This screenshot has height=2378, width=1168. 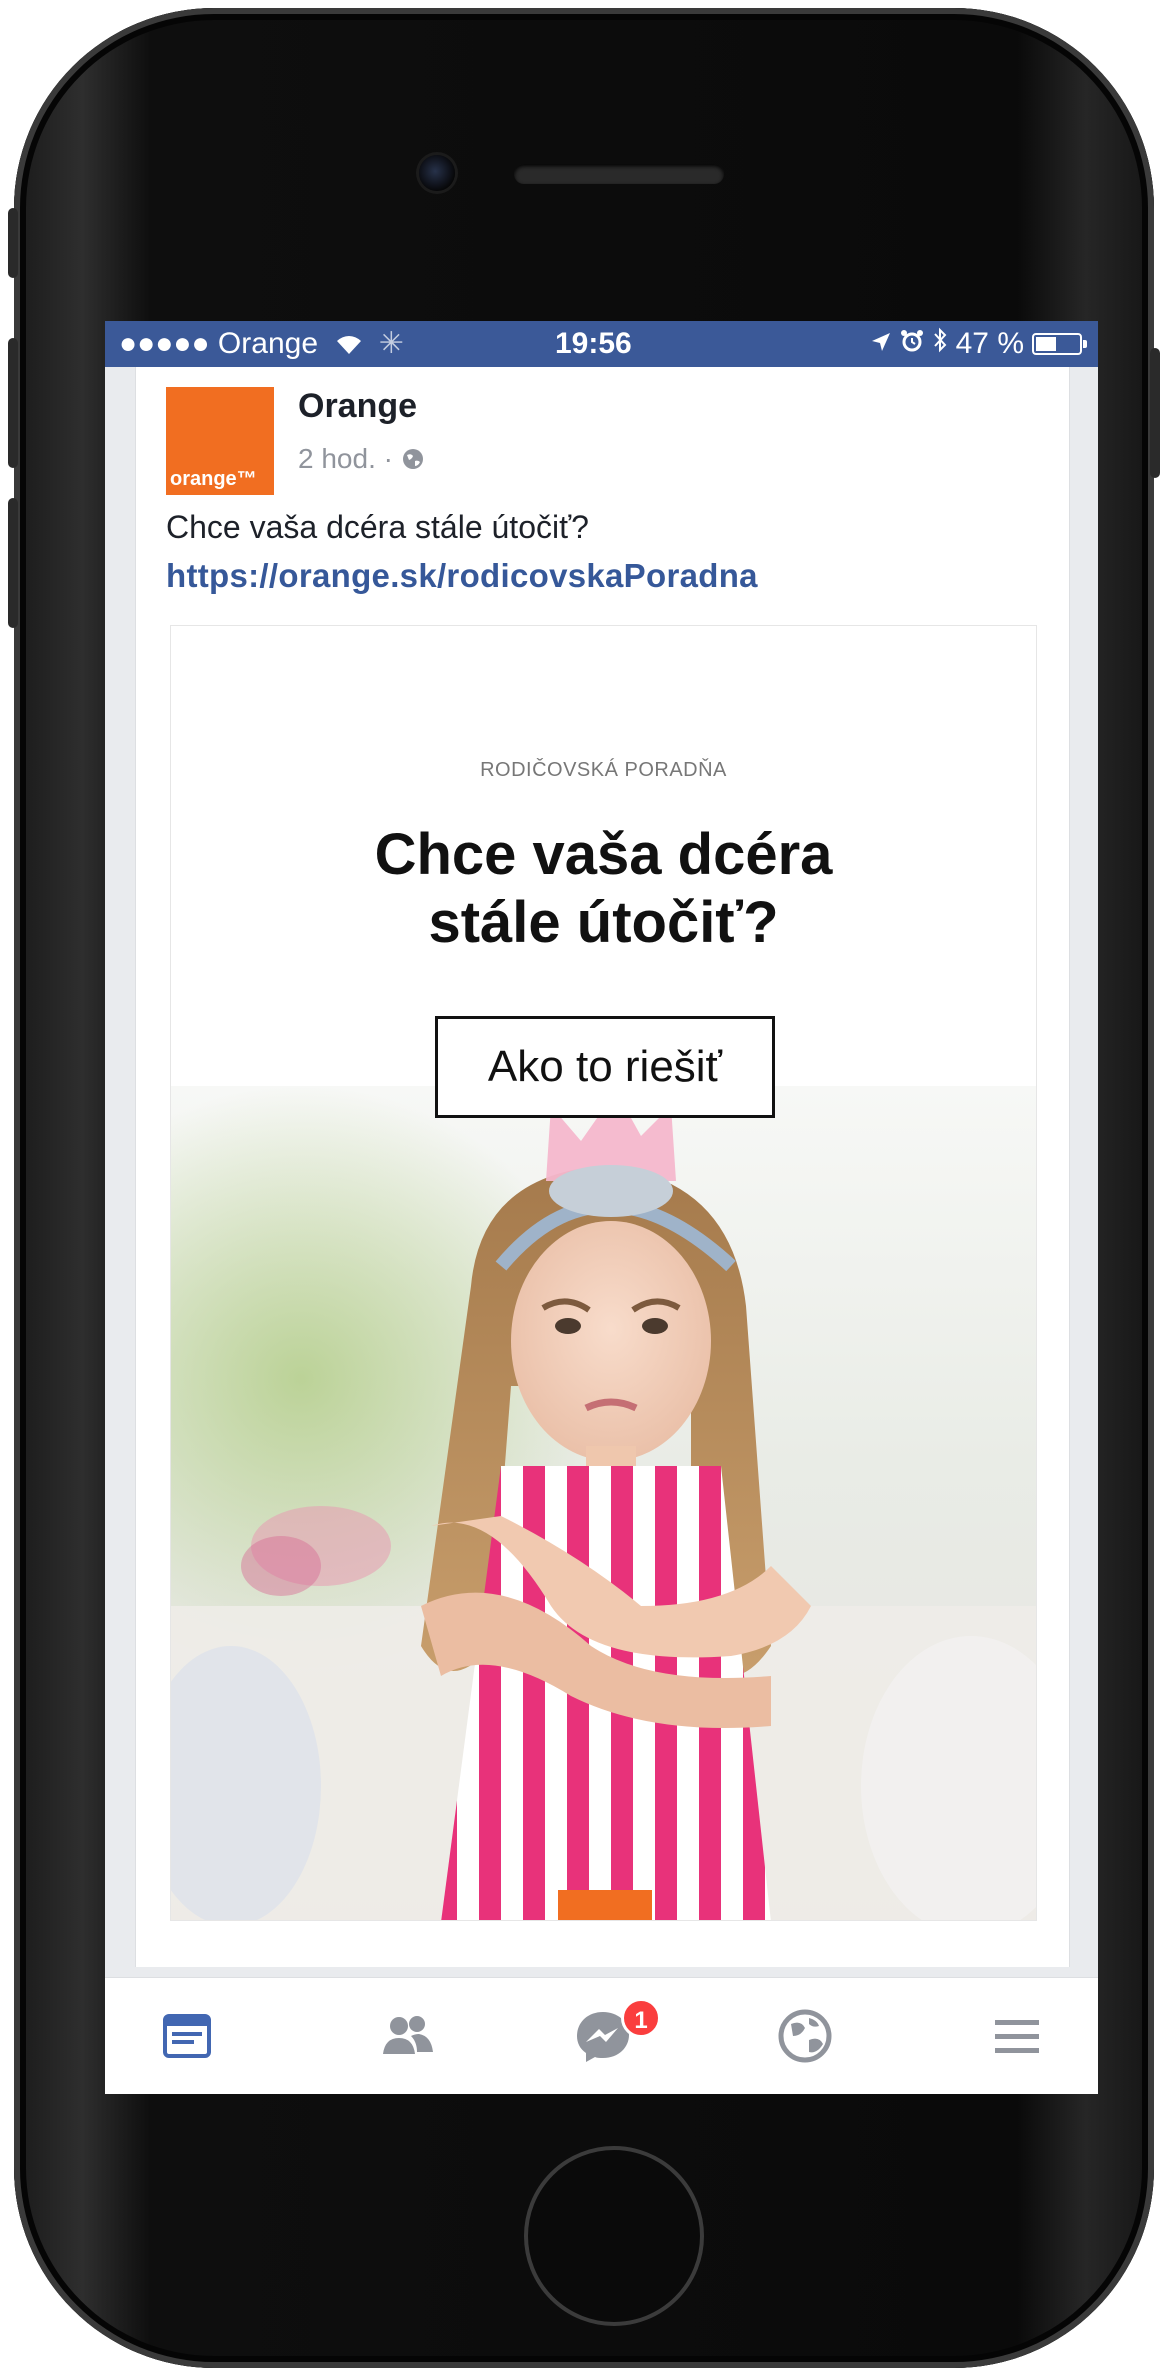 I want to click on globe-icon, so click(x=805, y=2036).